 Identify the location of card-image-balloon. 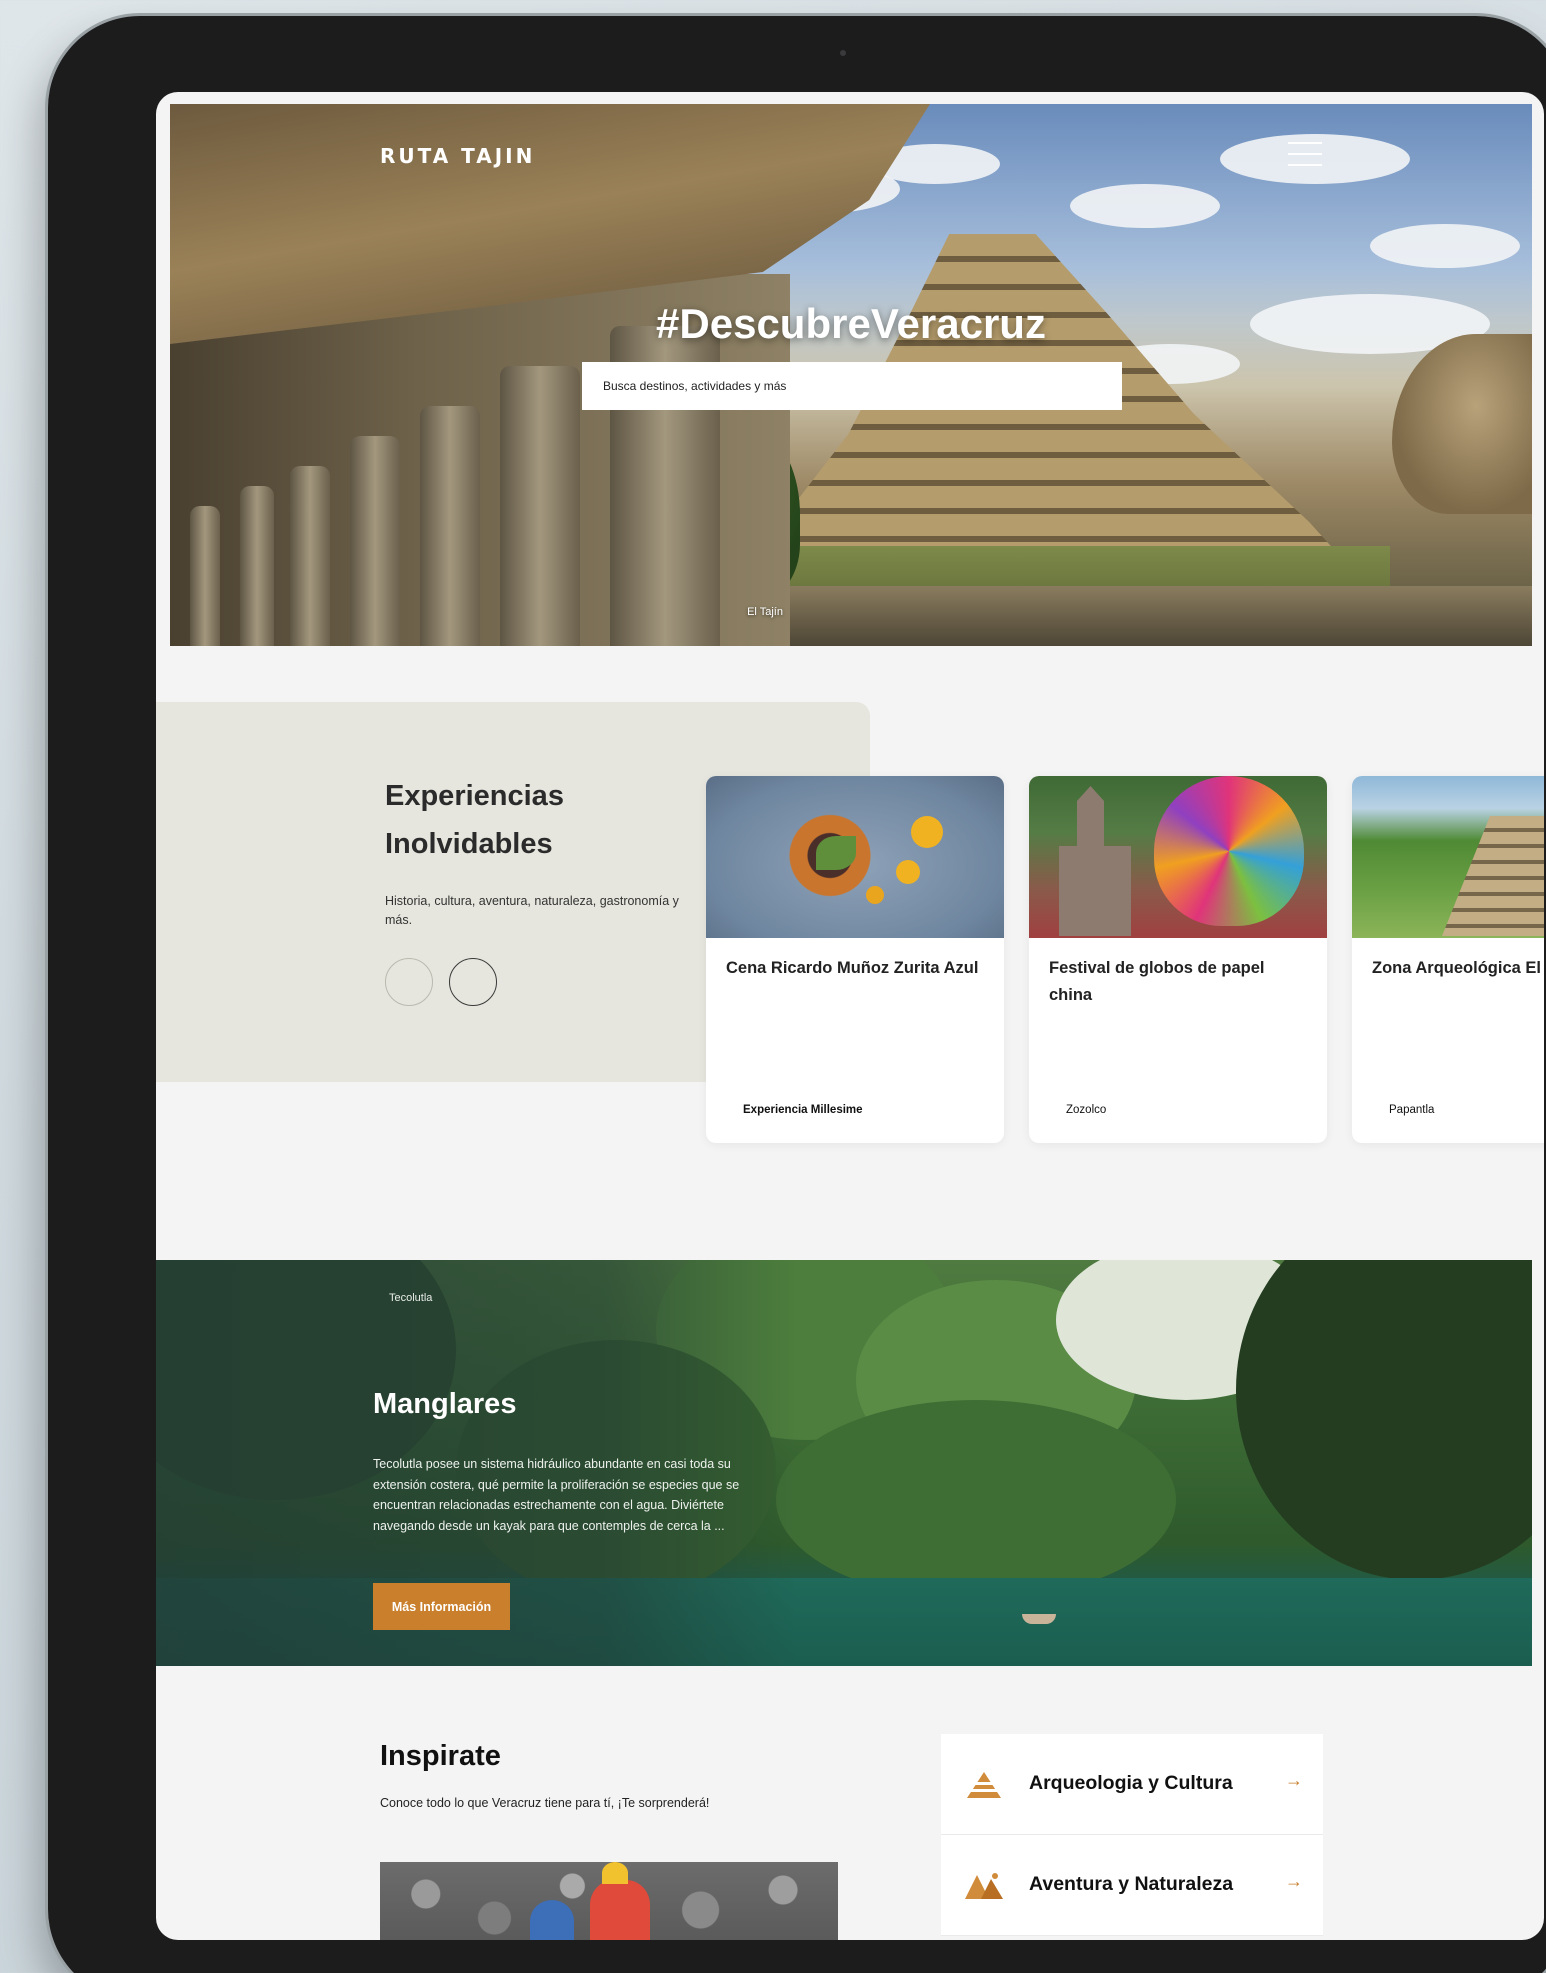
(1178, 857).